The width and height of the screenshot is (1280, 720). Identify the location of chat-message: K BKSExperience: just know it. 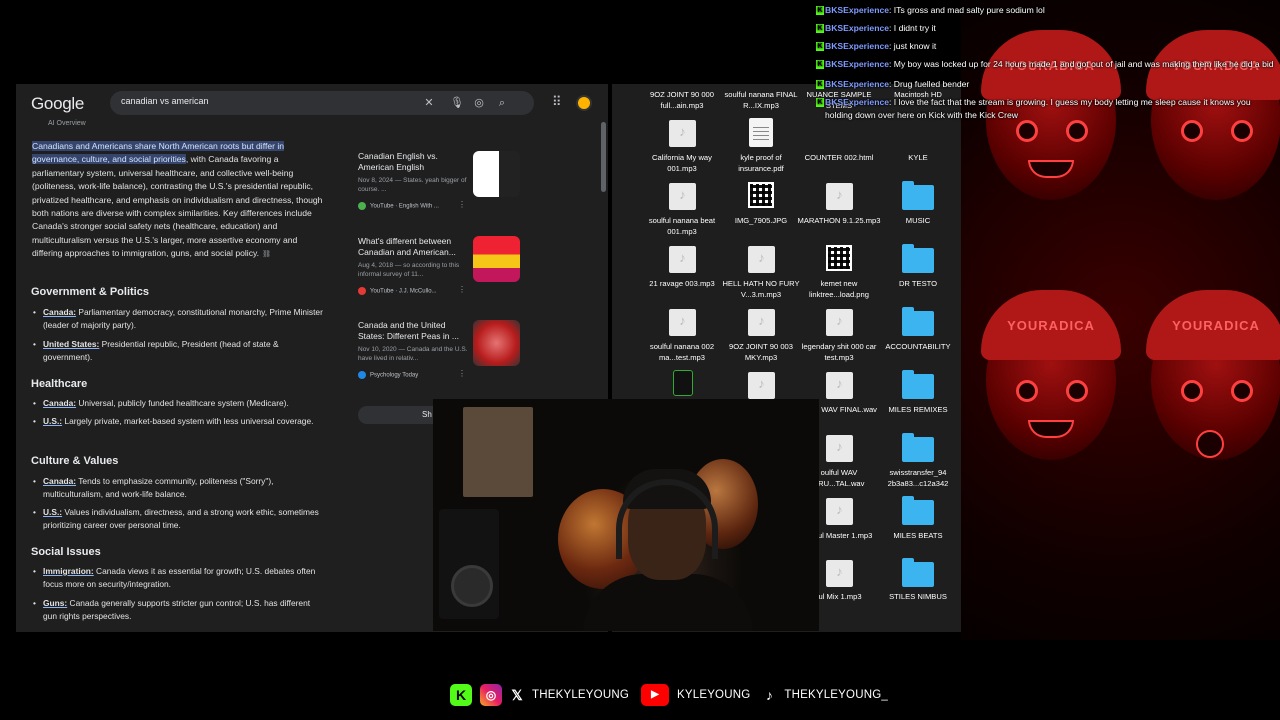
(876, 46).